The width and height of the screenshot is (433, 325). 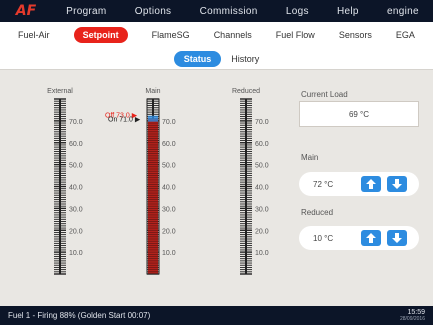 What do you see at coordinates (76, 231) in the screenshot?
I see `external-gauge-scale-label: 20.0` at bounding box center [76, 231].